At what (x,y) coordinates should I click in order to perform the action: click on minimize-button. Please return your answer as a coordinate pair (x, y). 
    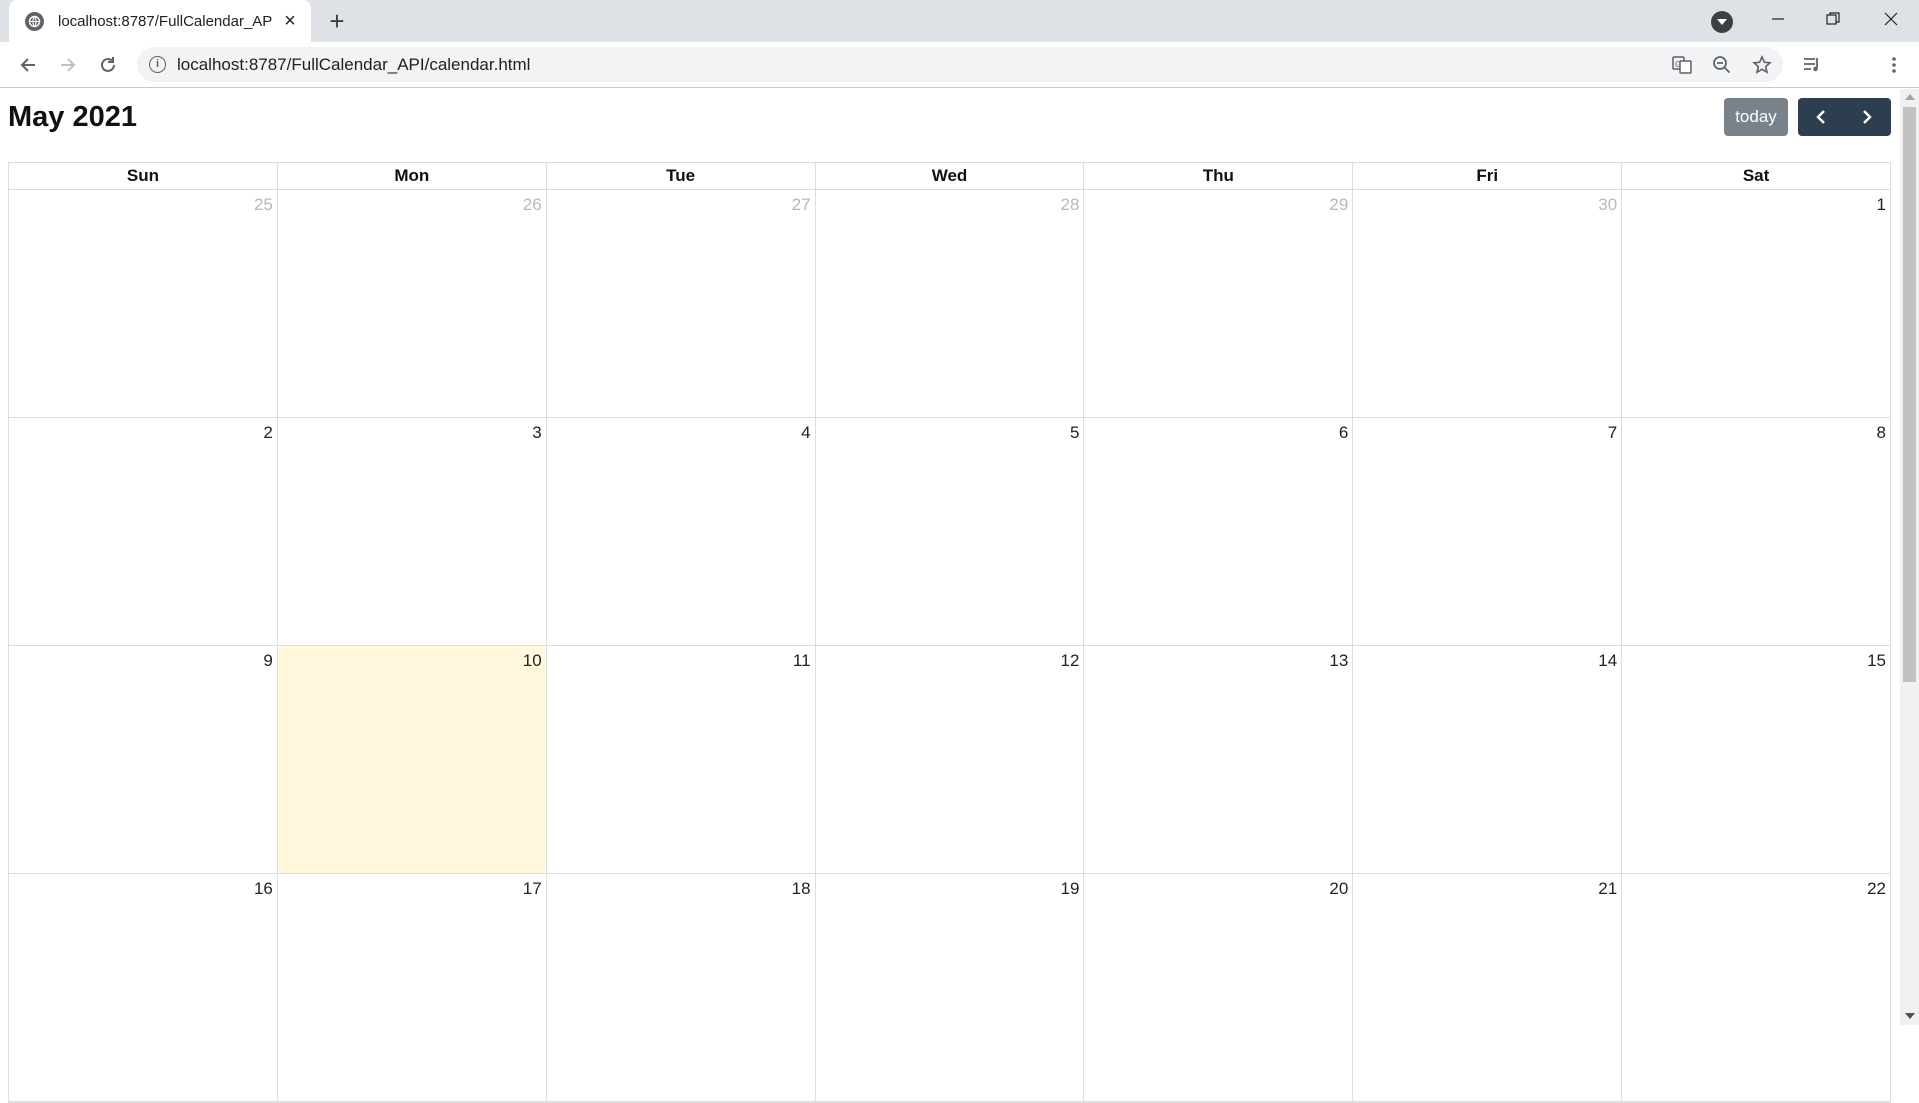
    Looking at the image, I should click on (1778, 19).